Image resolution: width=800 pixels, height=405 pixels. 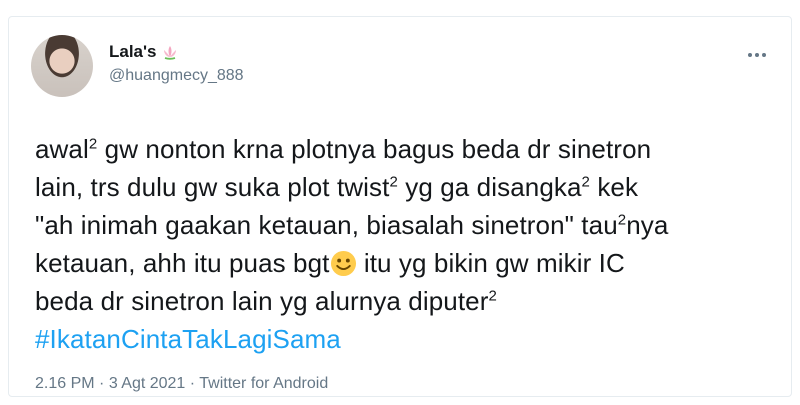 I want to click on hashtag-link: #IkatanCintaTakLagiSama, so click(x=188, y=339).